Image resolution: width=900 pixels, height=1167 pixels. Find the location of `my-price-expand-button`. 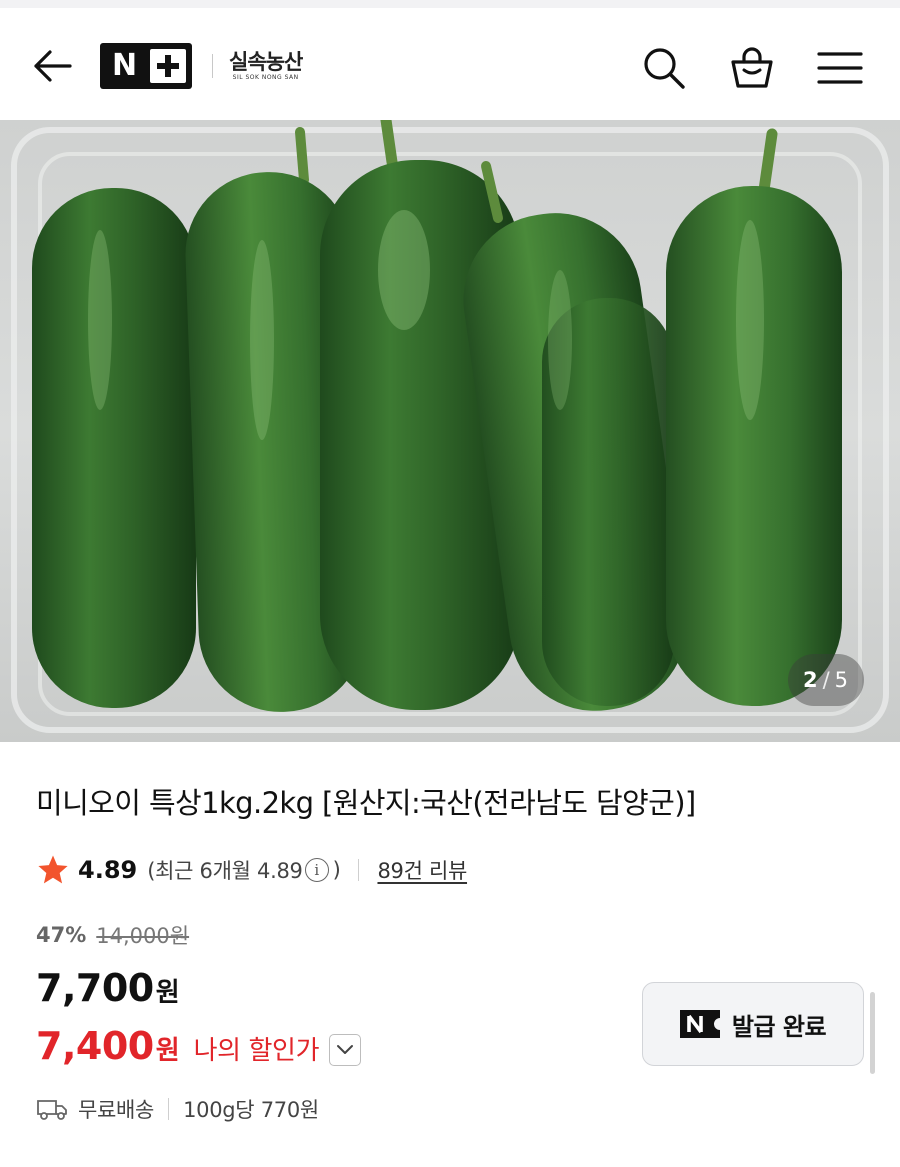

my-price-expand-button is located at coordinates (345, 1050).